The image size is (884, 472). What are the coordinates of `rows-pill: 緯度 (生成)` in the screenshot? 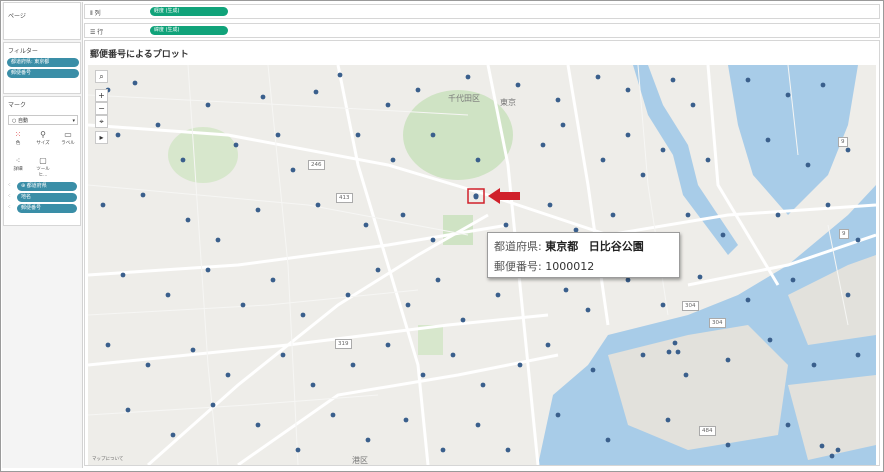 It's located at (189, 30).